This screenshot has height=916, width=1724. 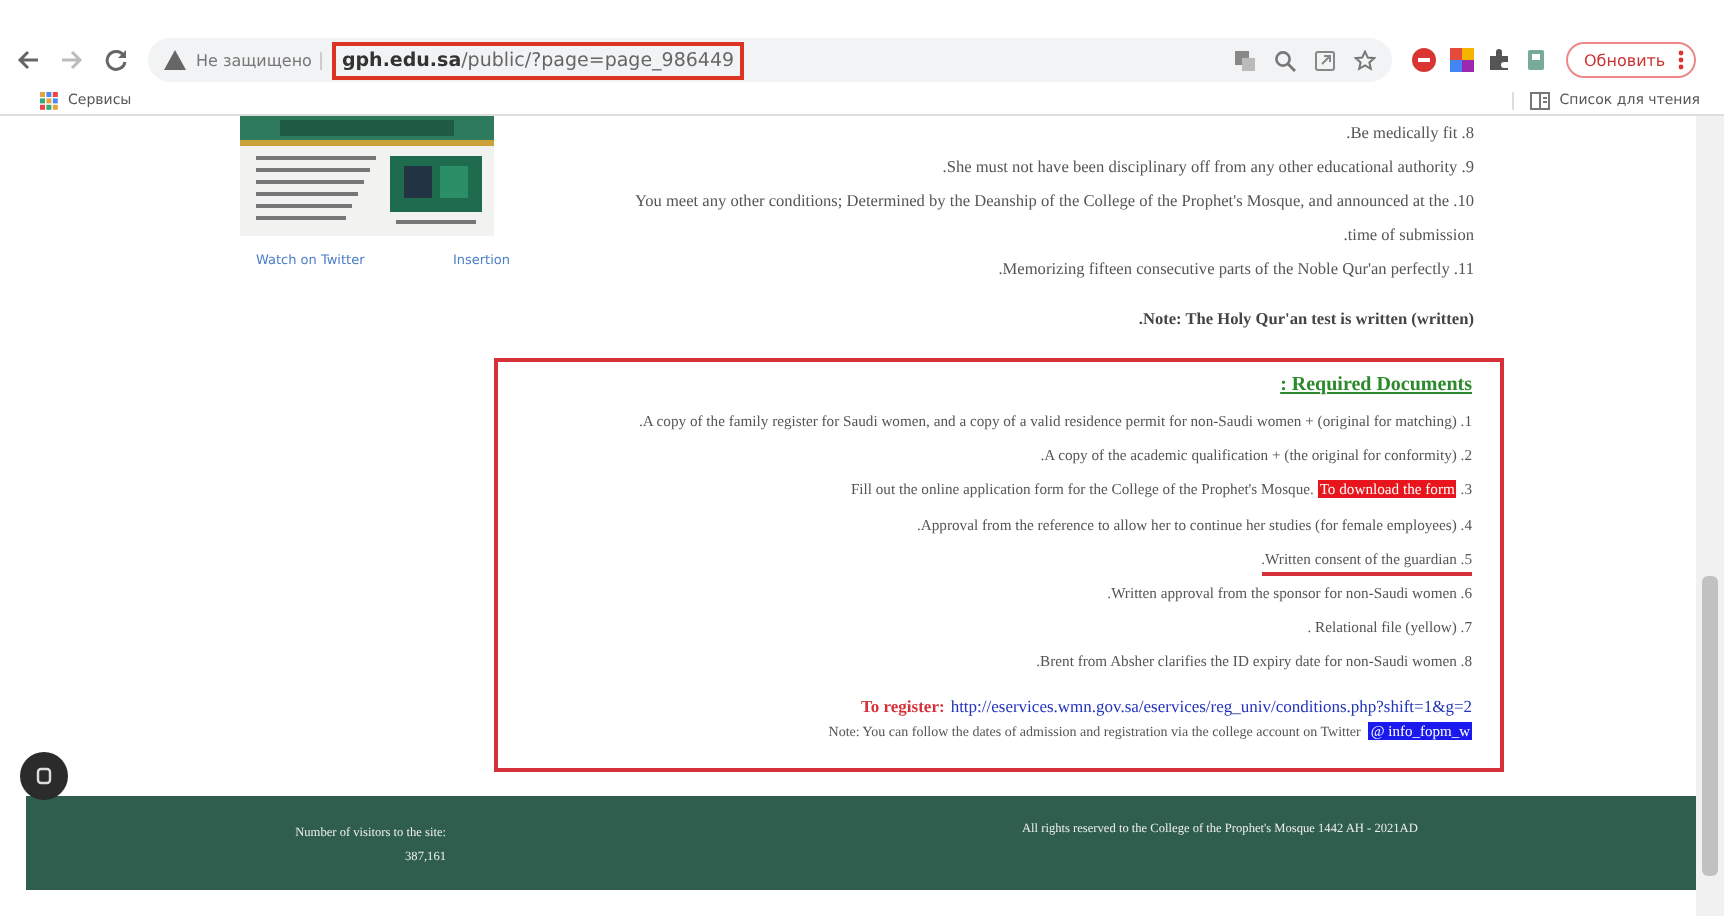 What do you see at coordinates (1539, 100) in the screenshot?
I see `list-icon` at bounding box center [1539, 100].